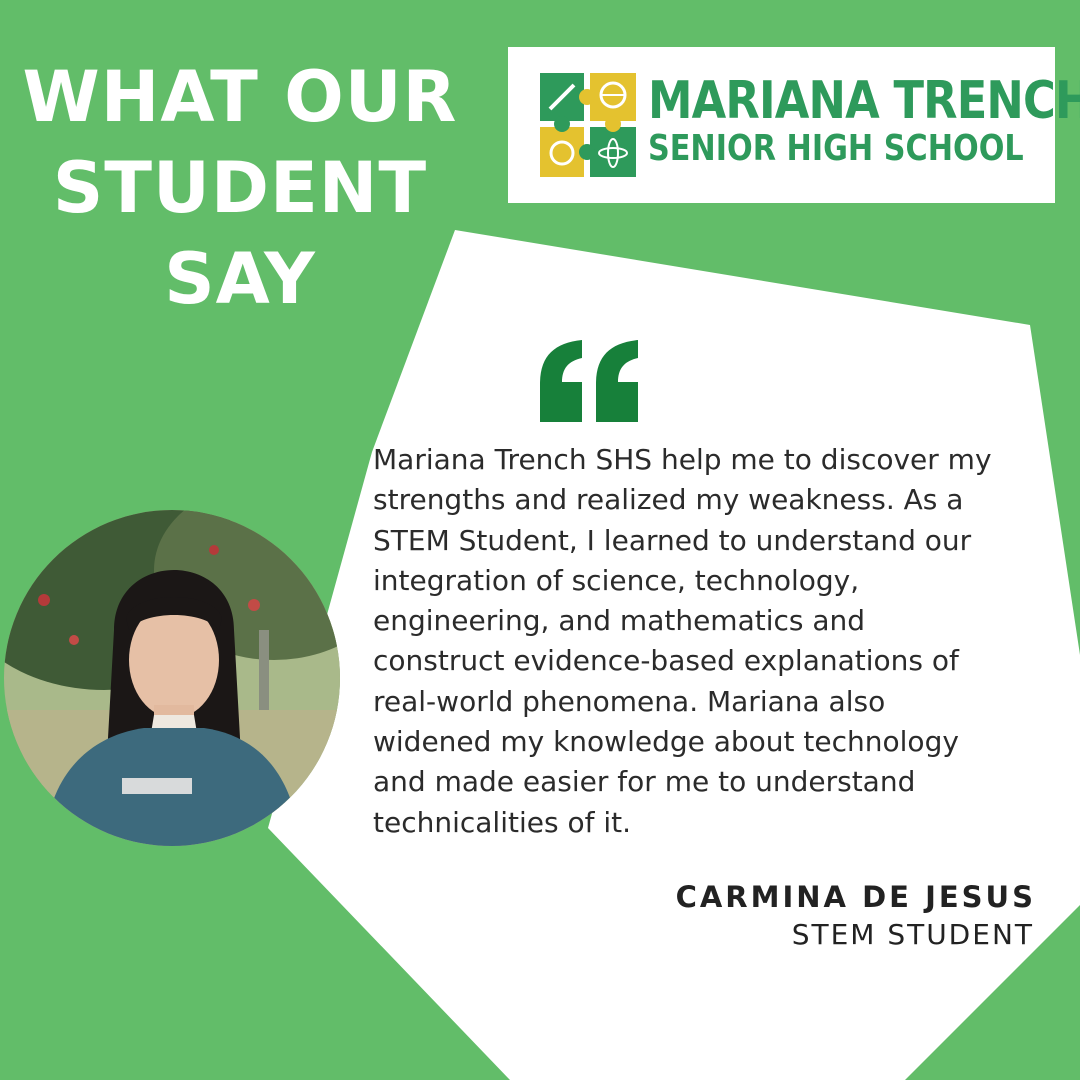 This screenshot has width=1080, height=1080. I want to click on student-photo-illustration, so click(172, 678).